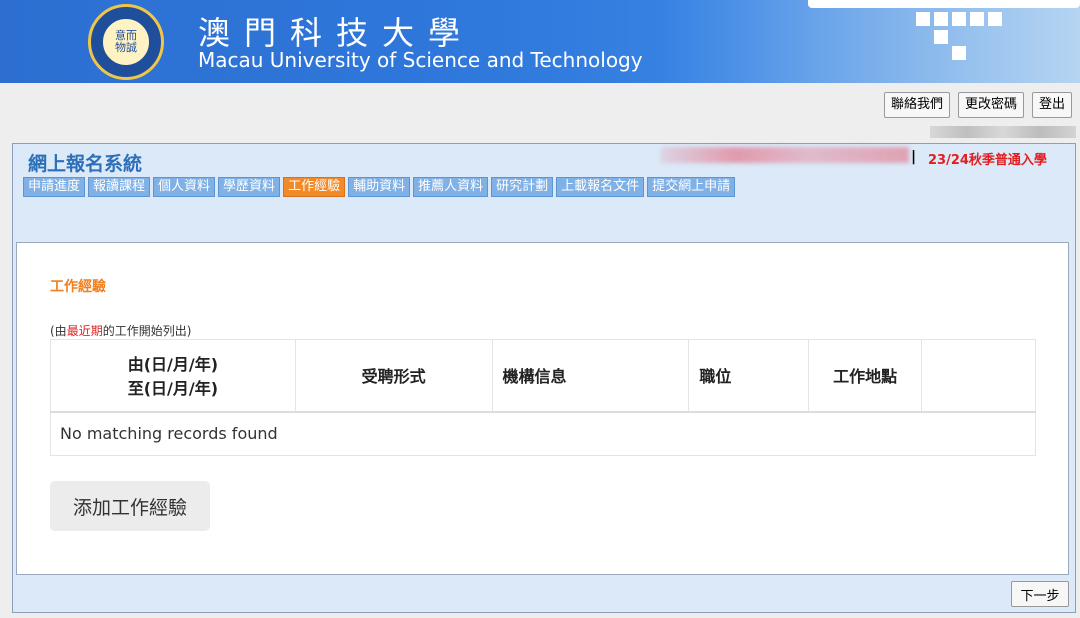 The width and height of the screenshot is (1080, 618). I want to click on tab-supplementary: 輔助資料, so click(379, 187).